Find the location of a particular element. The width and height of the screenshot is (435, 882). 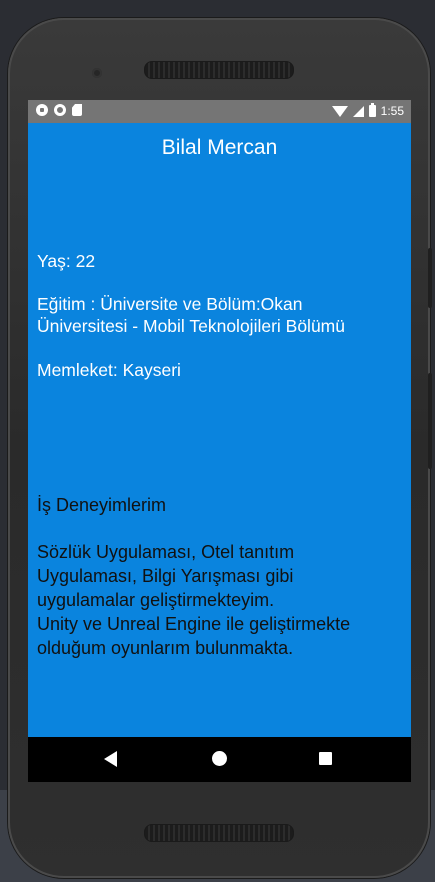

age-text: Yaş: 22 is located at coordinates (66, 261).